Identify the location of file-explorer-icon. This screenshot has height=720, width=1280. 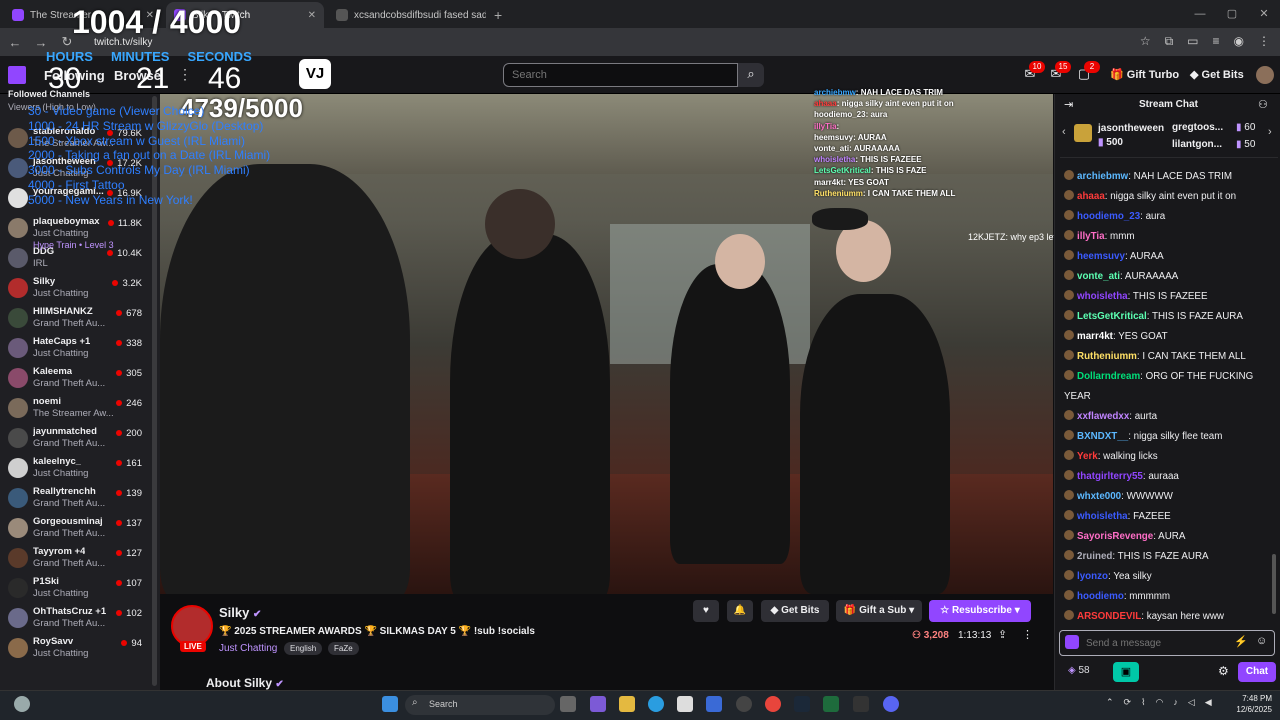
(627, 704).